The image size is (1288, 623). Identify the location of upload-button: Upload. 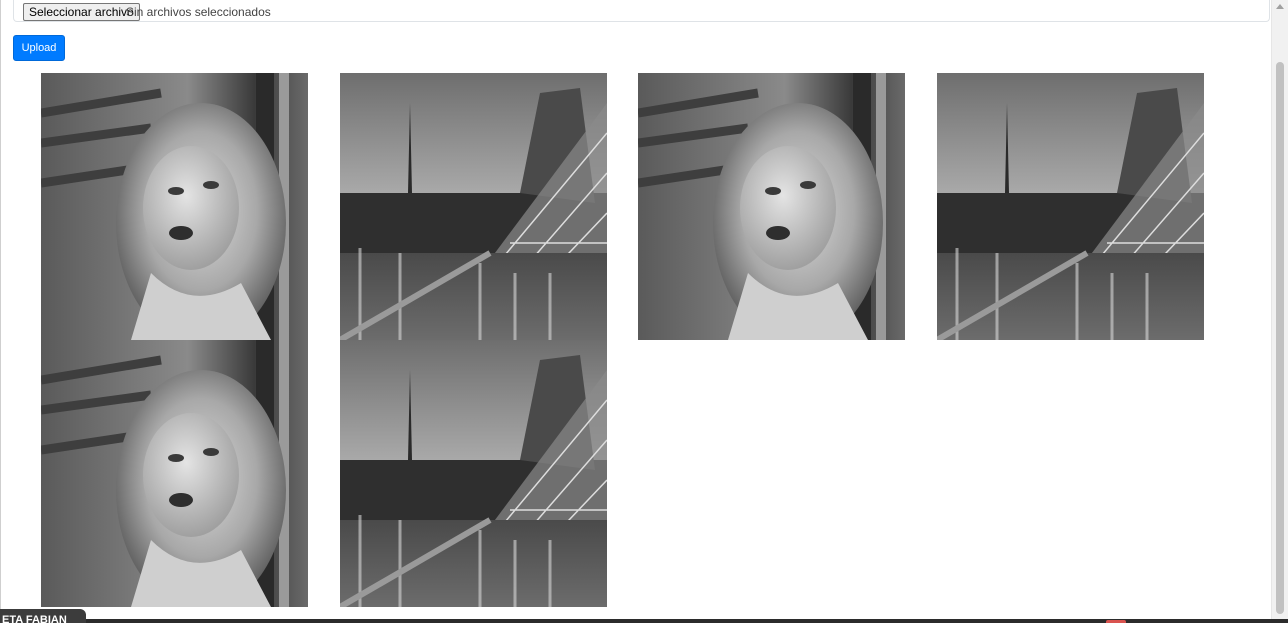
(39, 48).